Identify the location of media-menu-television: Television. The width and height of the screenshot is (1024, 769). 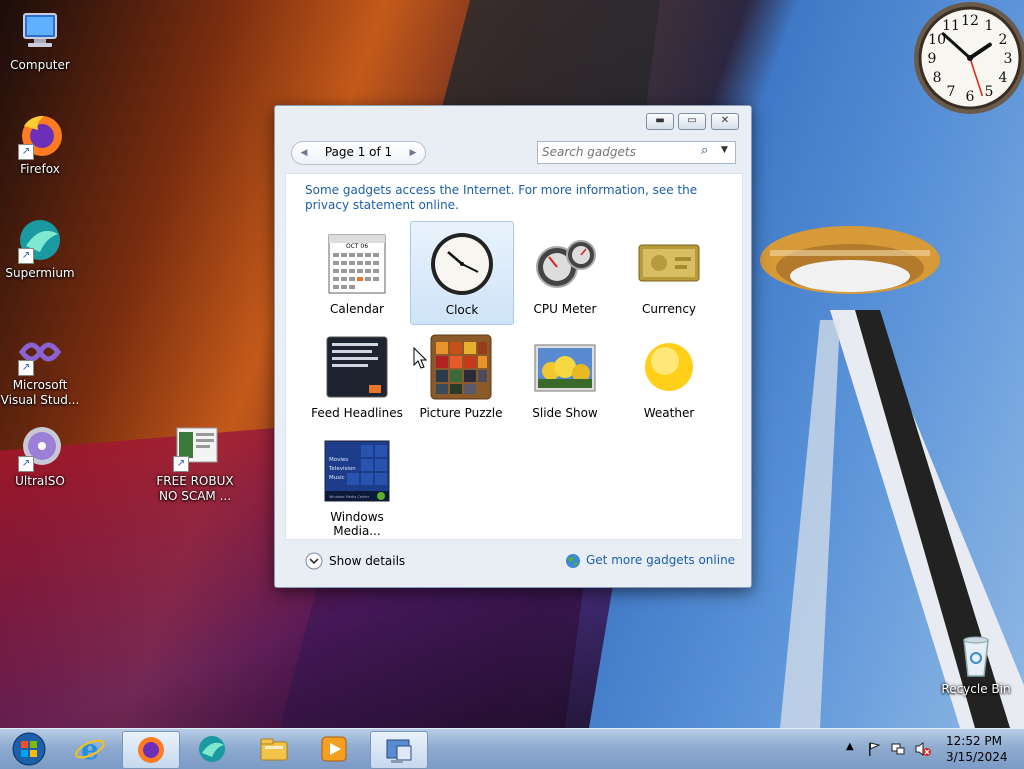
(342, 469).